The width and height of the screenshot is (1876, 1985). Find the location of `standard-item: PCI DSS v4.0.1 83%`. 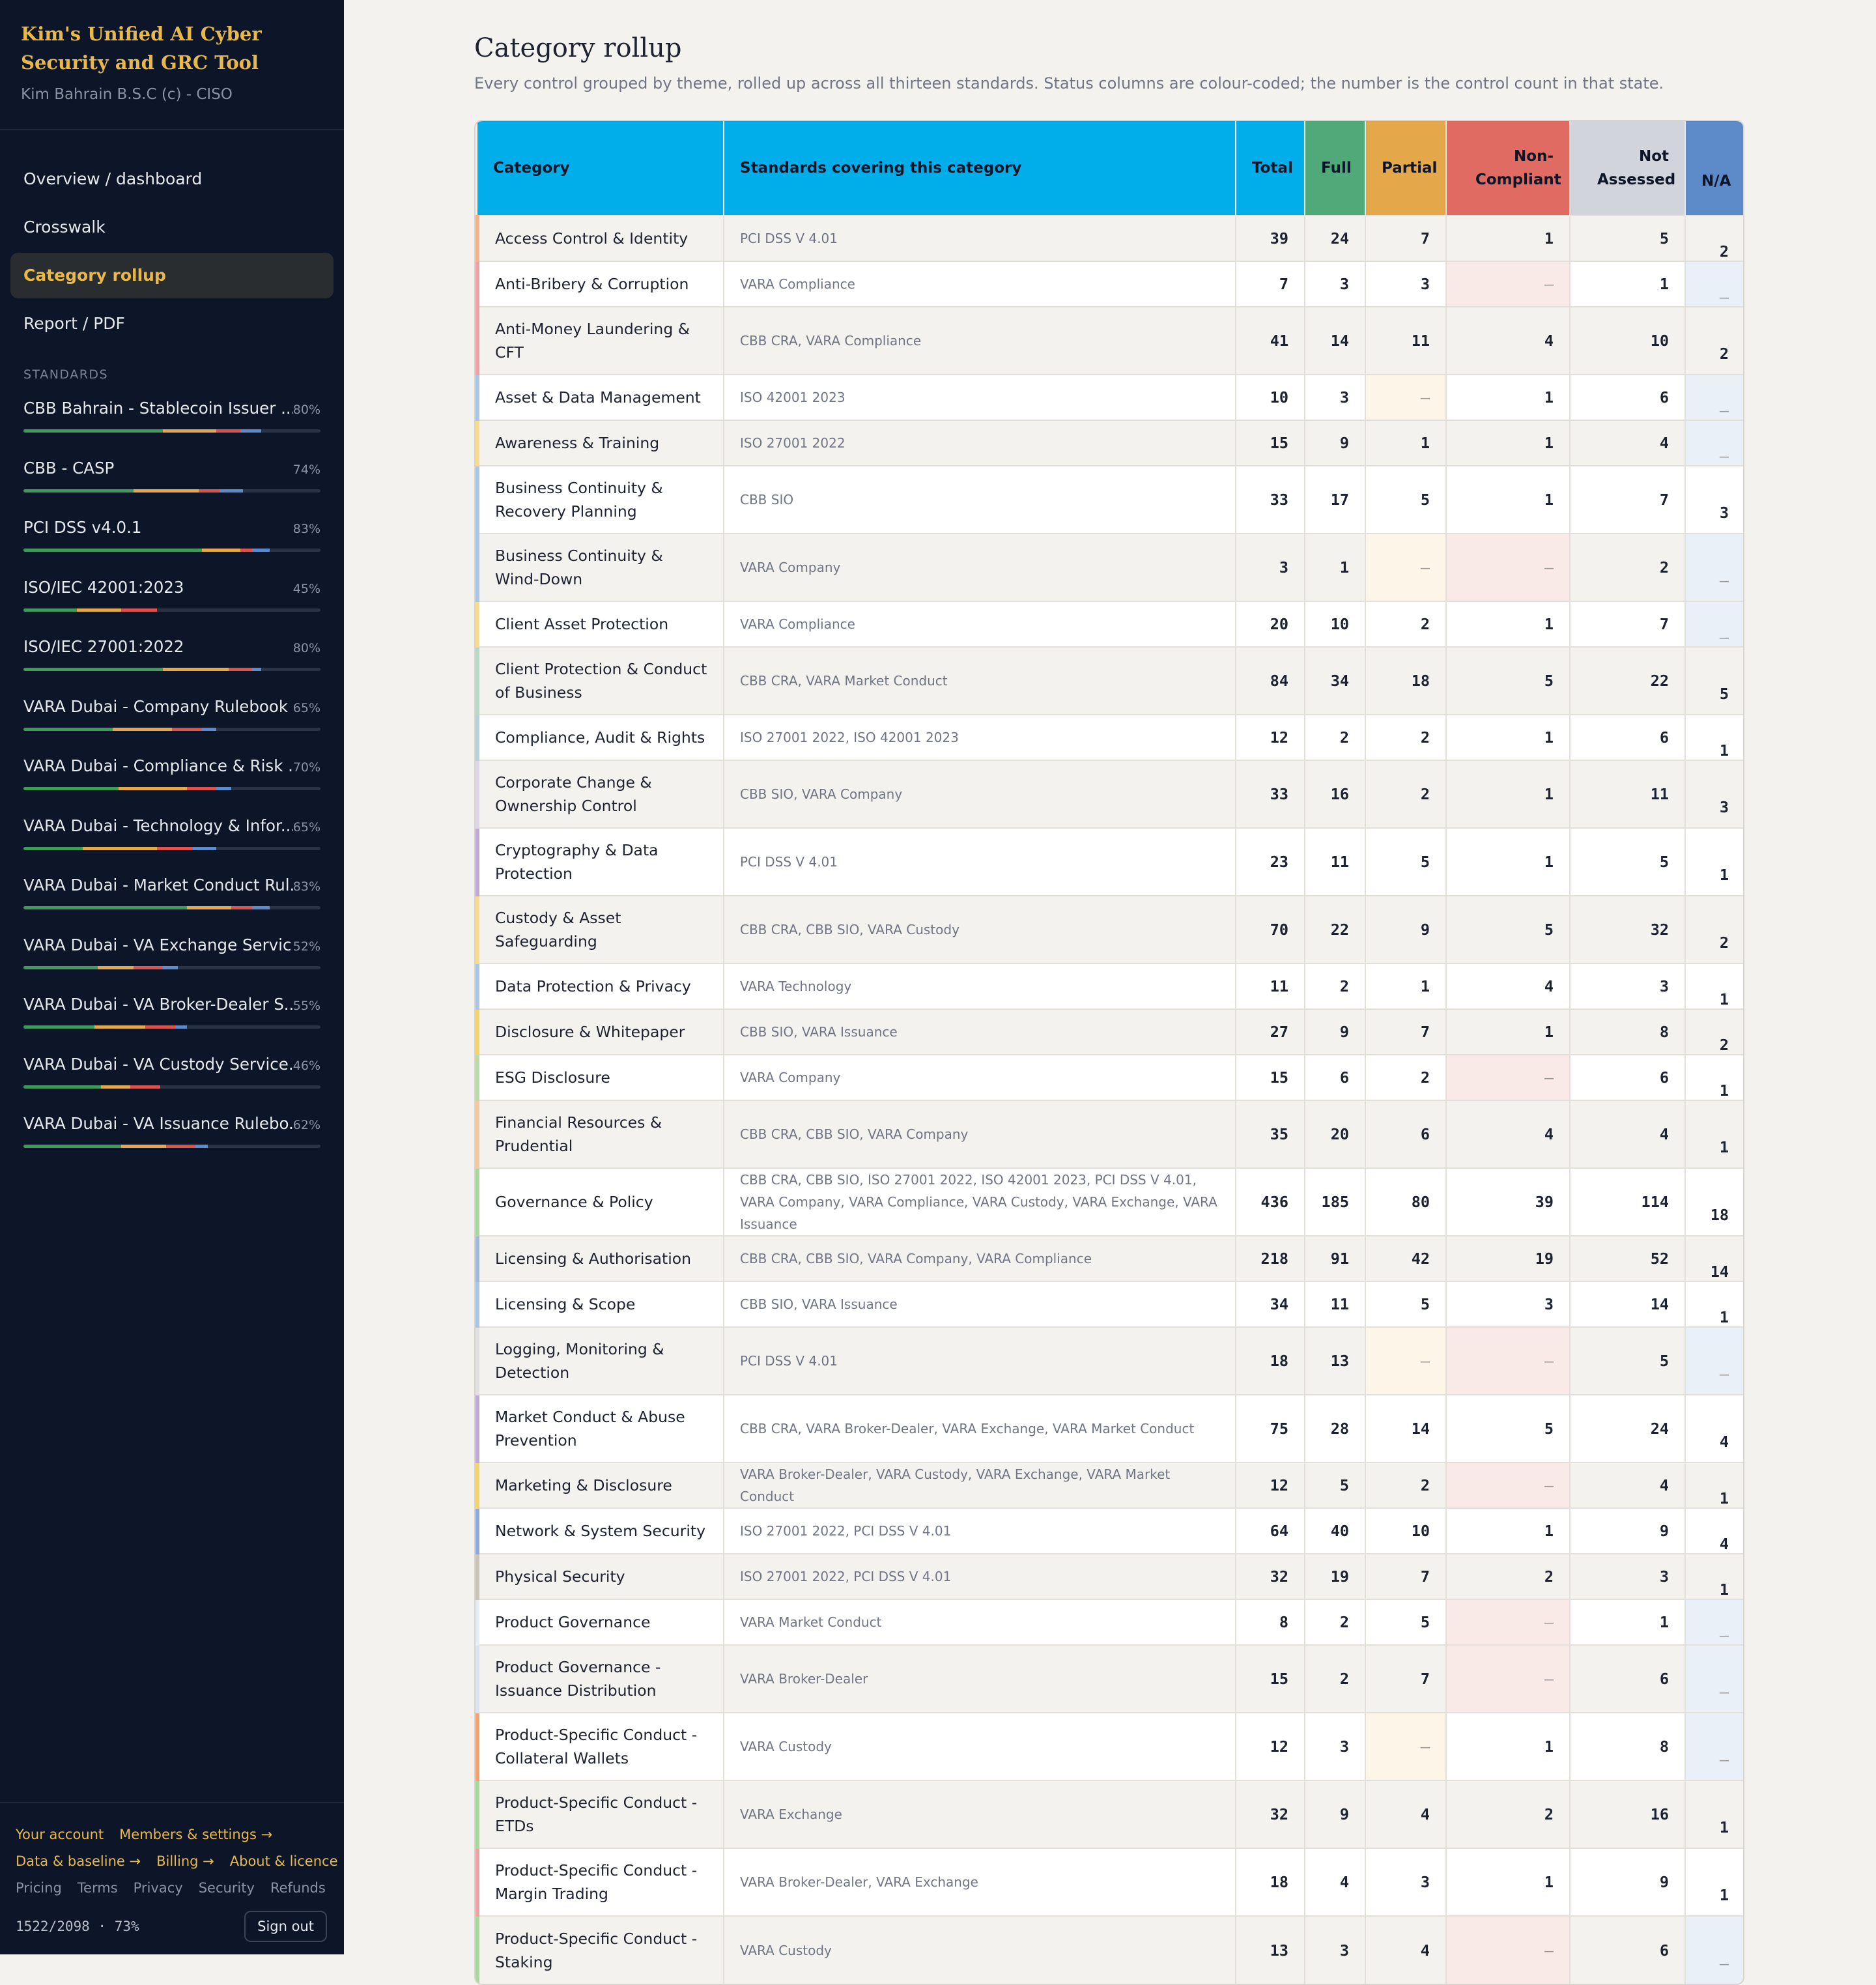

standard-item: PCI DSS v4.0.1 83% is located at coordinates (172, 545).